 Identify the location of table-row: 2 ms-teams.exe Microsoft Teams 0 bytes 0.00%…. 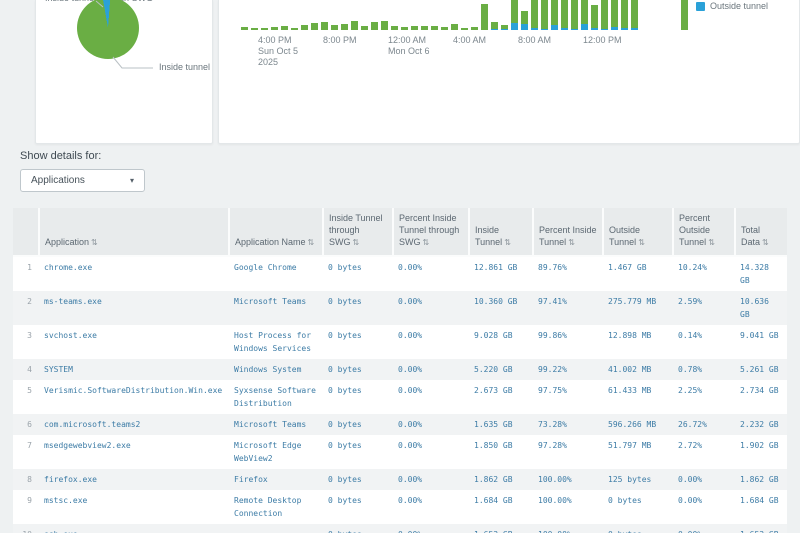
(400, 308).